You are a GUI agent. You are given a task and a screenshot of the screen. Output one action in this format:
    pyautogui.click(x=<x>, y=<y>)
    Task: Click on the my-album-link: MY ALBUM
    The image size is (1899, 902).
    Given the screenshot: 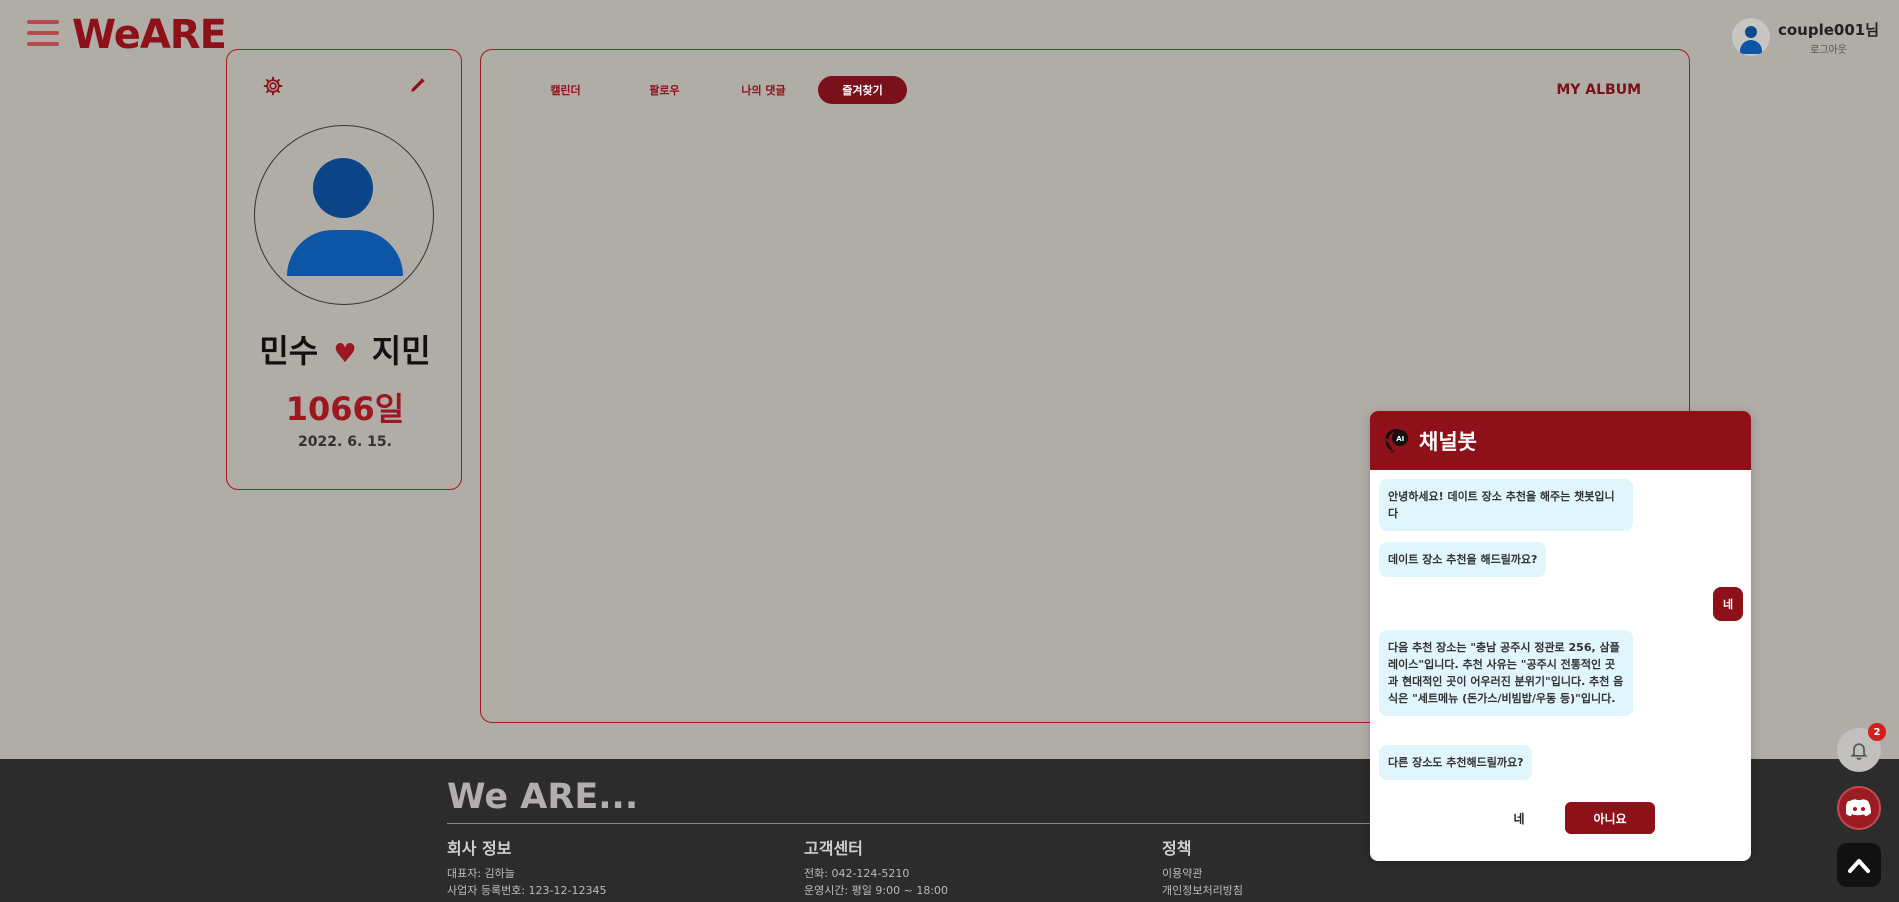 What is the action you would take?
    pyautogui.click(x=1598, y=90)
    